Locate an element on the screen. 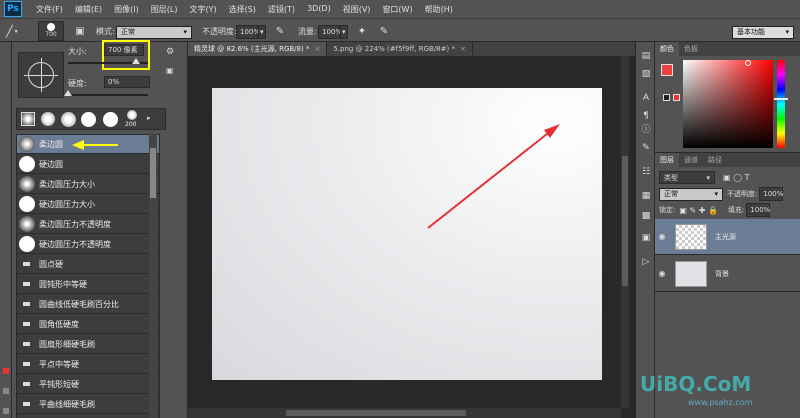 This screenshot has height=418, width=800. tab-color: 颜色 is located at coordinates (667, 49).